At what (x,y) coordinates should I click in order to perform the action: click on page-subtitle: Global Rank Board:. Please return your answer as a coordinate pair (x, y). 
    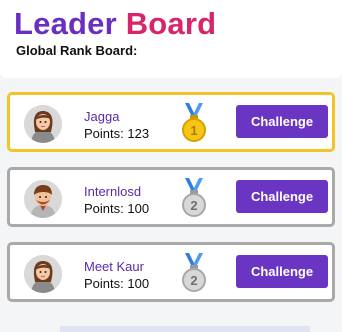
    Looking at the image, I should click on (77, 50).